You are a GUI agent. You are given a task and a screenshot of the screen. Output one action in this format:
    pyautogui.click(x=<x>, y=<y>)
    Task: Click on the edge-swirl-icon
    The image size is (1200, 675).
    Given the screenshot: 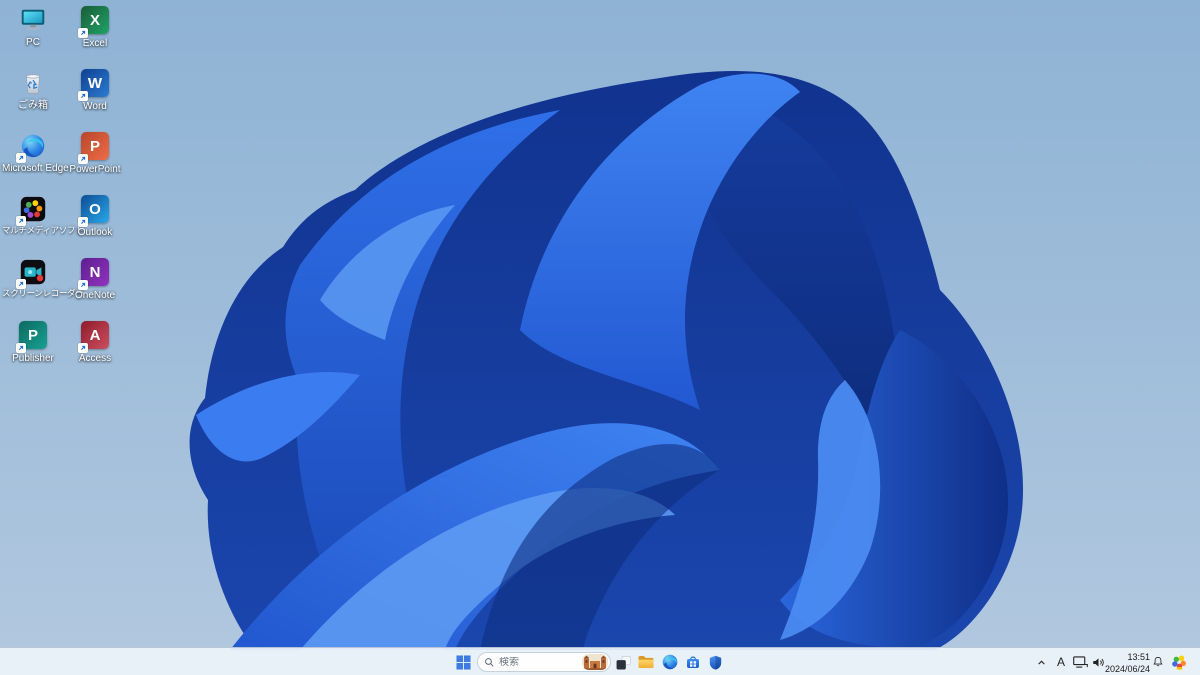 What is the action you would take?
    pyautogui.click(x=670, y=662)
    